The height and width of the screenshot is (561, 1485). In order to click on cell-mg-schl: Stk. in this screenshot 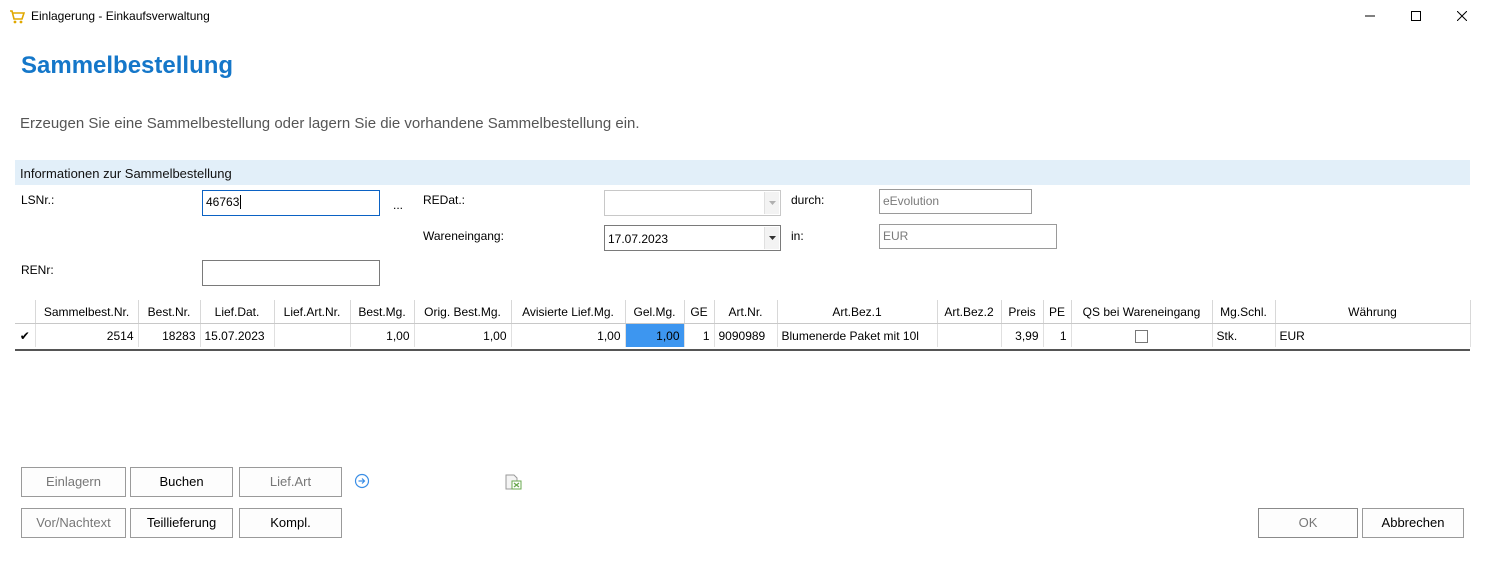, I will do `click(1244, 335)`.